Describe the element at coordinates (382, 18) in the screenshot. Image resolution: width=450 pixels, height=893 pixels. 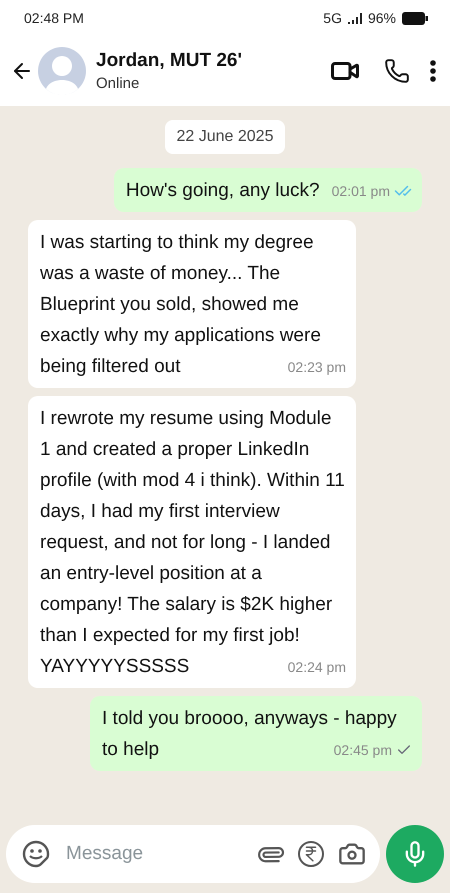
I see `battery-percent: 96%` at that location.